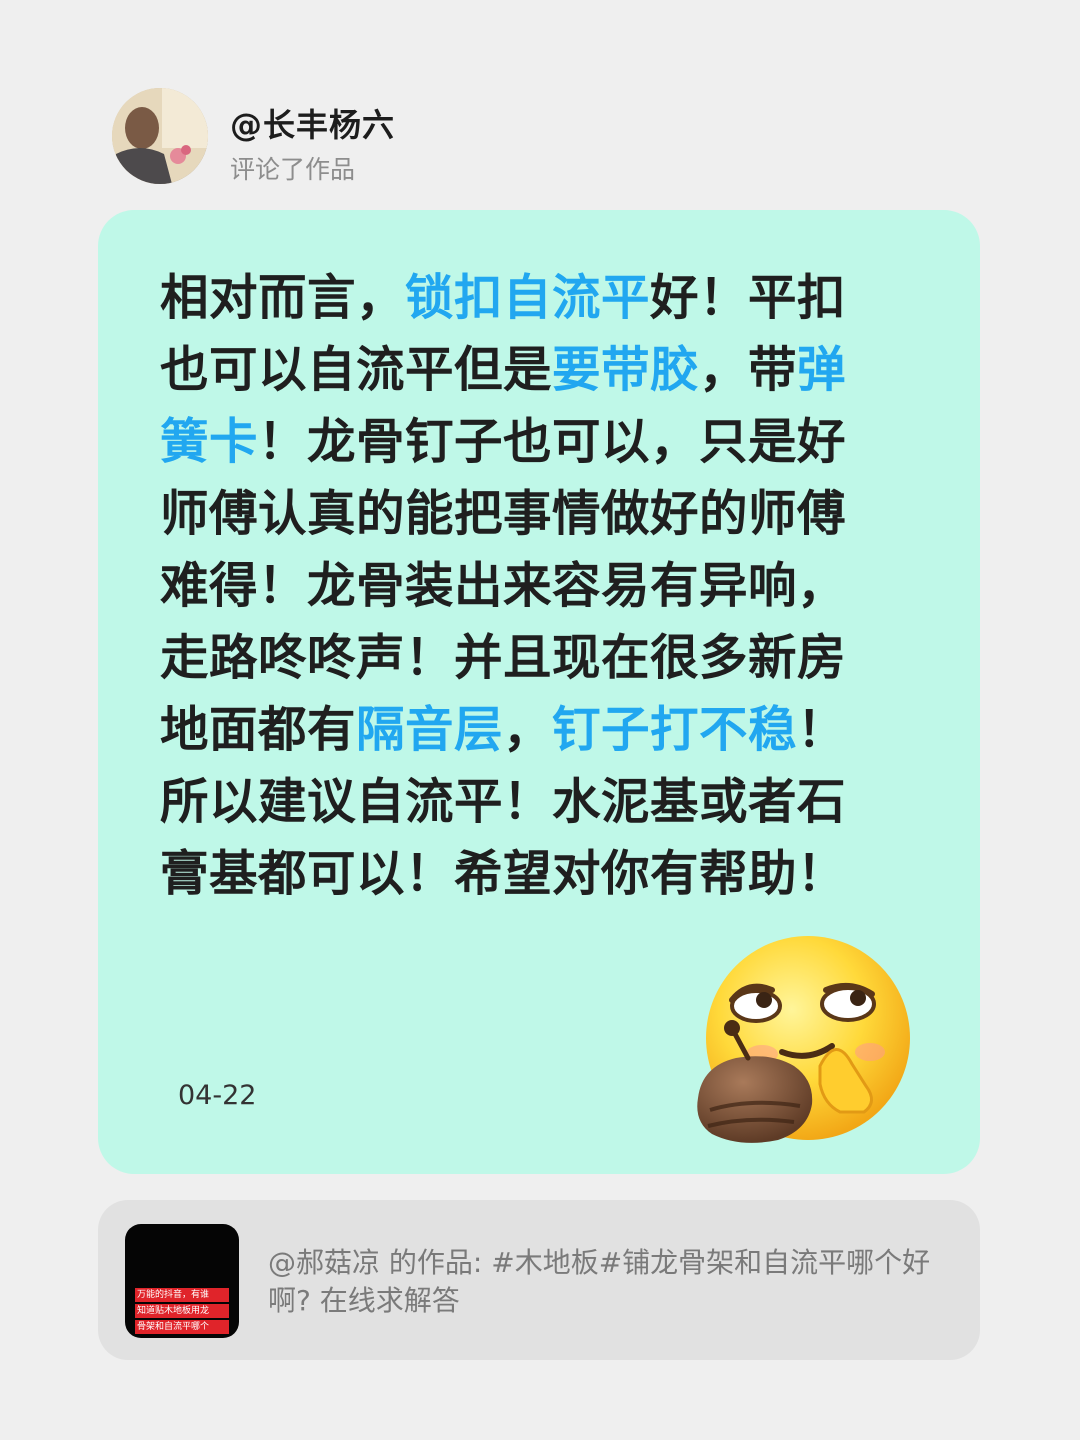  Describe the element at coordinates (528, 298) in the screenshot. I see `comment-highlight: 锁扣自流平` at that location.